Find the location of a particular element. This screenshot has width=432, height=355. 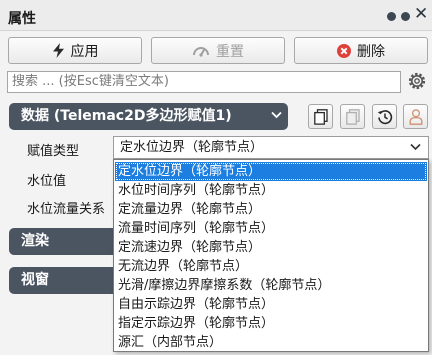

stage-discharge-label: 水位流量关系 is located at coordinates (66, 209).